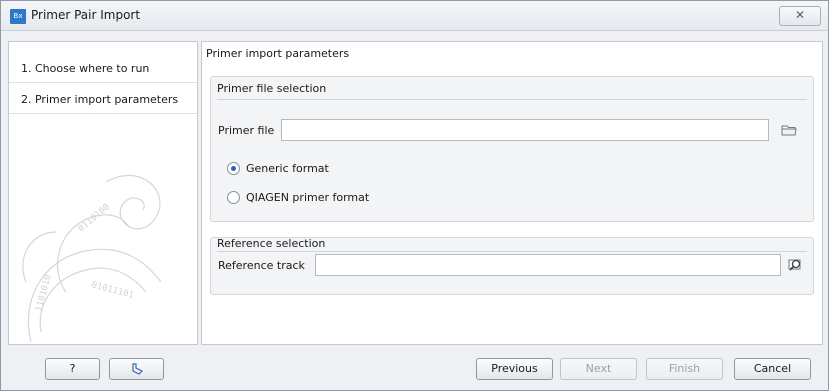 The width and height of the screenshot is (829, 391). I want to click on reference-selection-group: Reference selection Reference track, so click(512, 266).